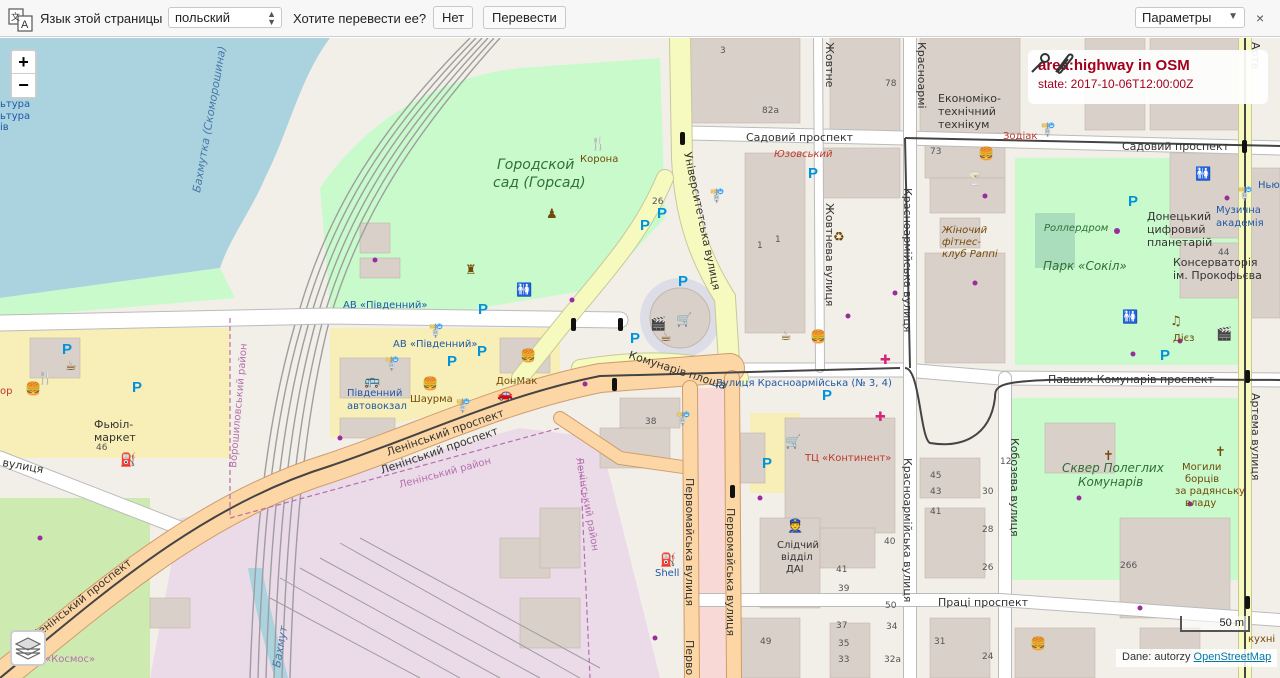 Image resolution: width=1280 pixels, height=678 pixels. Describe the element at coordinates (921, 75) in the screenshot. I see `label-krasnoarmiyska-top: Красноармі` at that location.